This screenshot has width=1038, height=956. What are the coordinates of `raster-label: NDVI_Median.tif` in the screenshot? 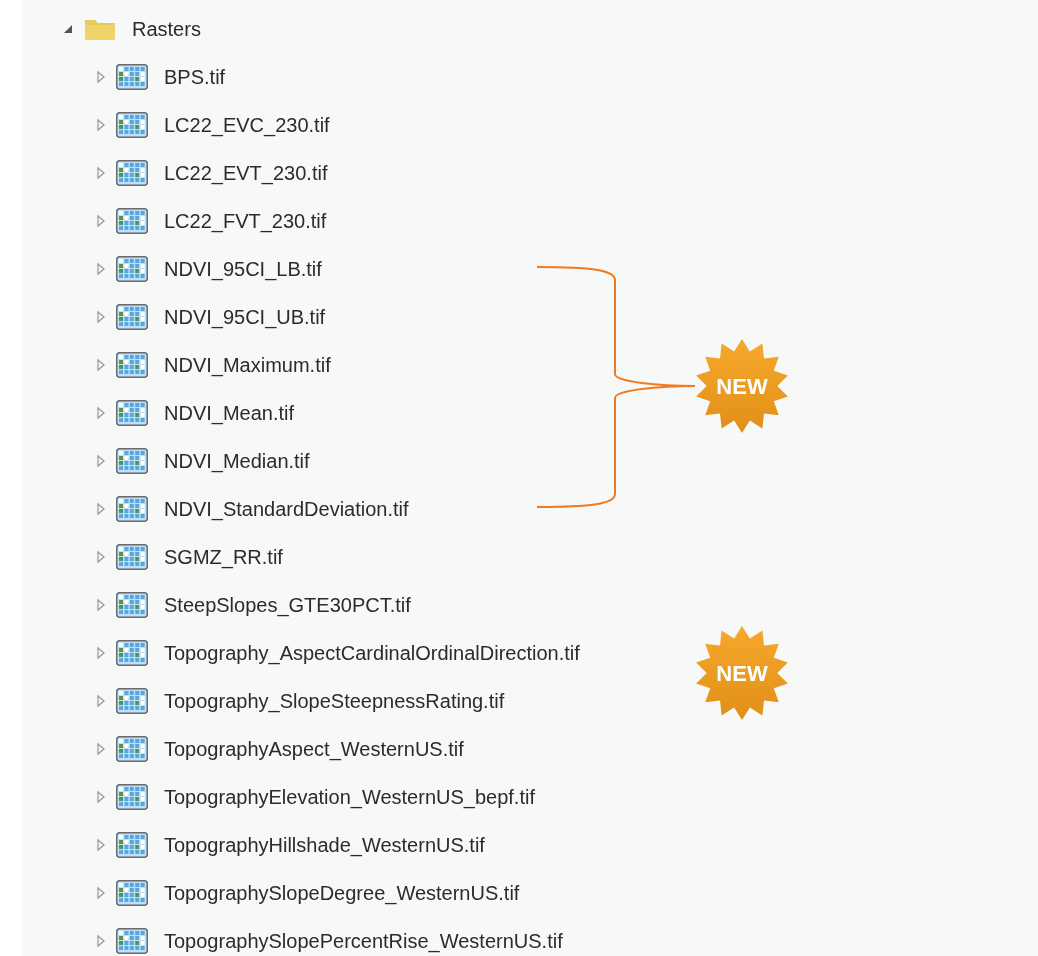 It's located at (237, 461).